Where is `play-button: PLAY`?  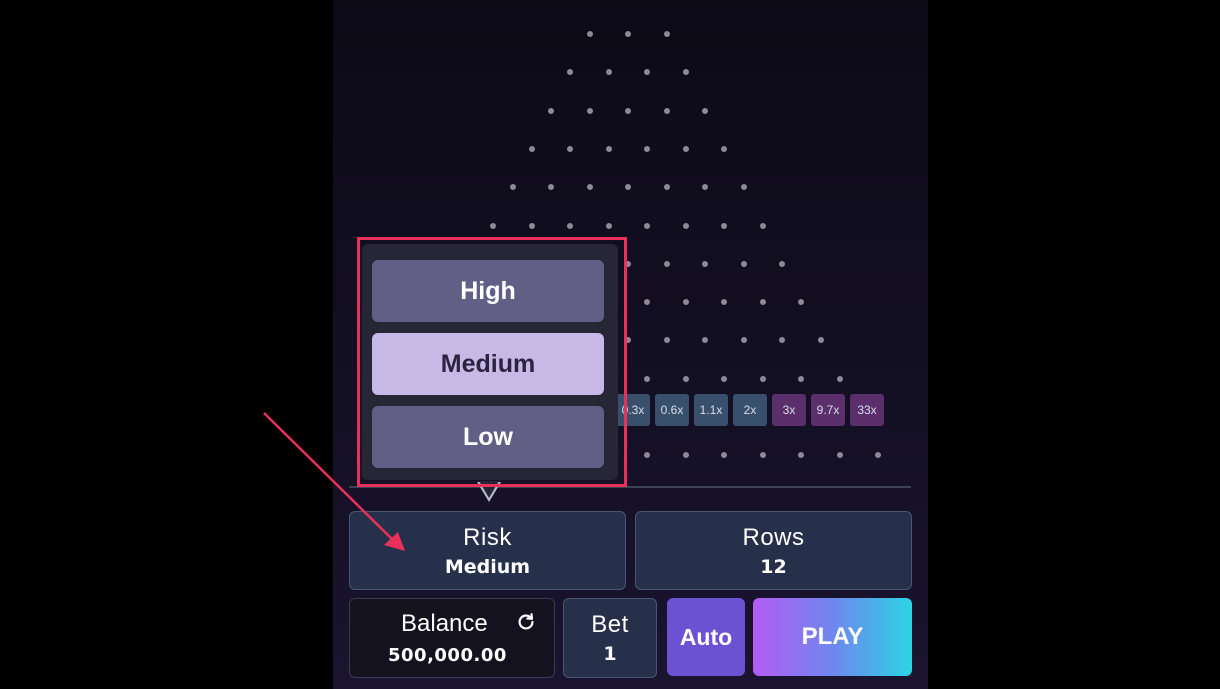
play-button: PLAY is located at coordinates (832, 637).